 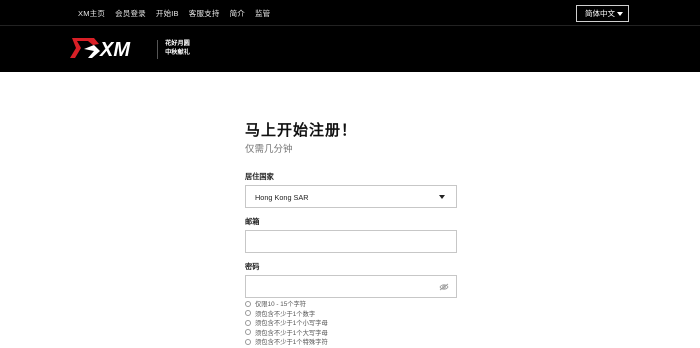 I want to click on promo-line2: 中秋献礼, so click(x=177, y=52).